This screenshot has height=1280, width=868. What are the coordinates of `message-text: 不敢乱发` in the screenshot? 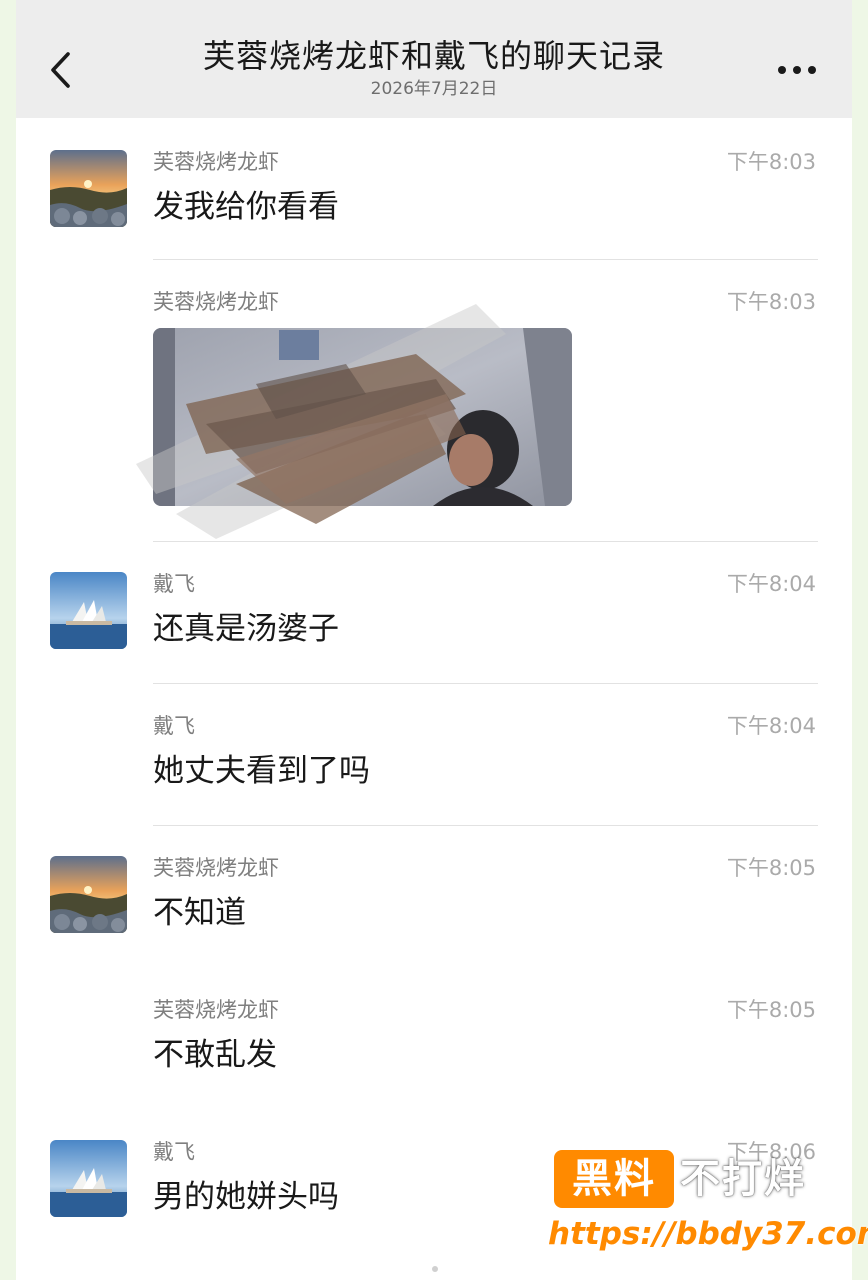 It's located at (215, 1055).